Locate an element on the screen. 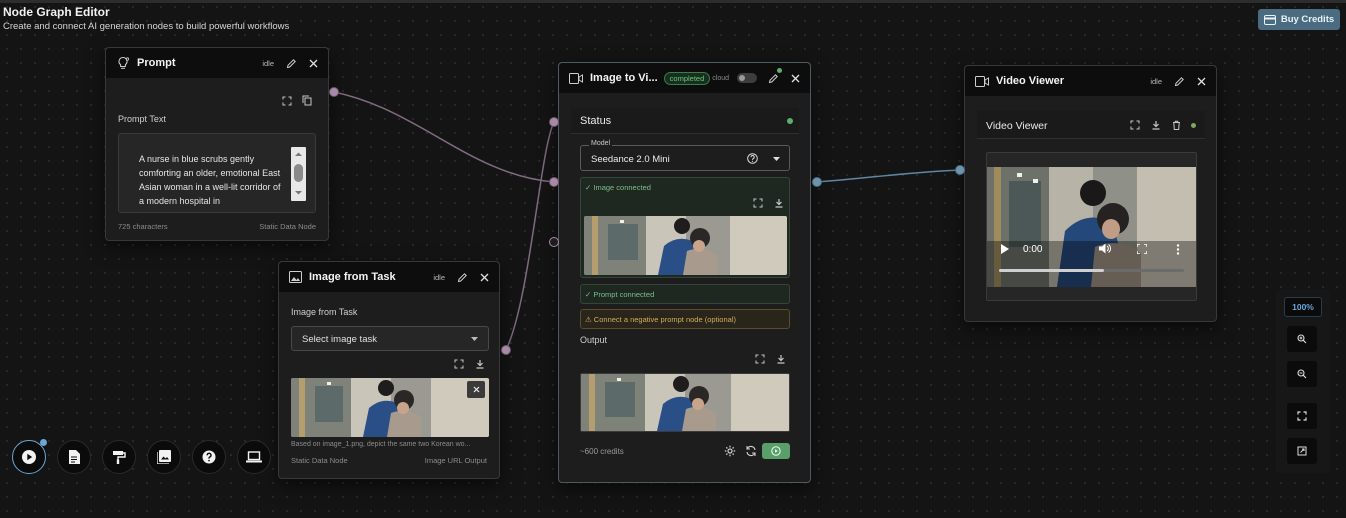 Image resolution: width=1346 pixels, height=518 pixels. video-viewer-status: idle is located at coordinates (1156, 81).